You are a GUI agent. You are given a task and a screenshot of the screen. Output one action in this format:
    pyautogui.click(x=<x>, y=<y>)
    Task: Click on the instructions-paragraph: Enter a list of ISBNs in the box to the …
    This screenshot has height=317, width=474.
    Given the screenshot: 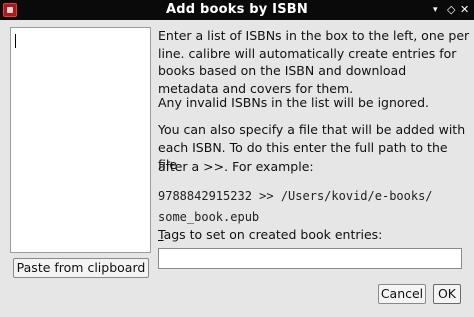 What is the action you would take?
    pyautogui.click(x=314, y=62)
    